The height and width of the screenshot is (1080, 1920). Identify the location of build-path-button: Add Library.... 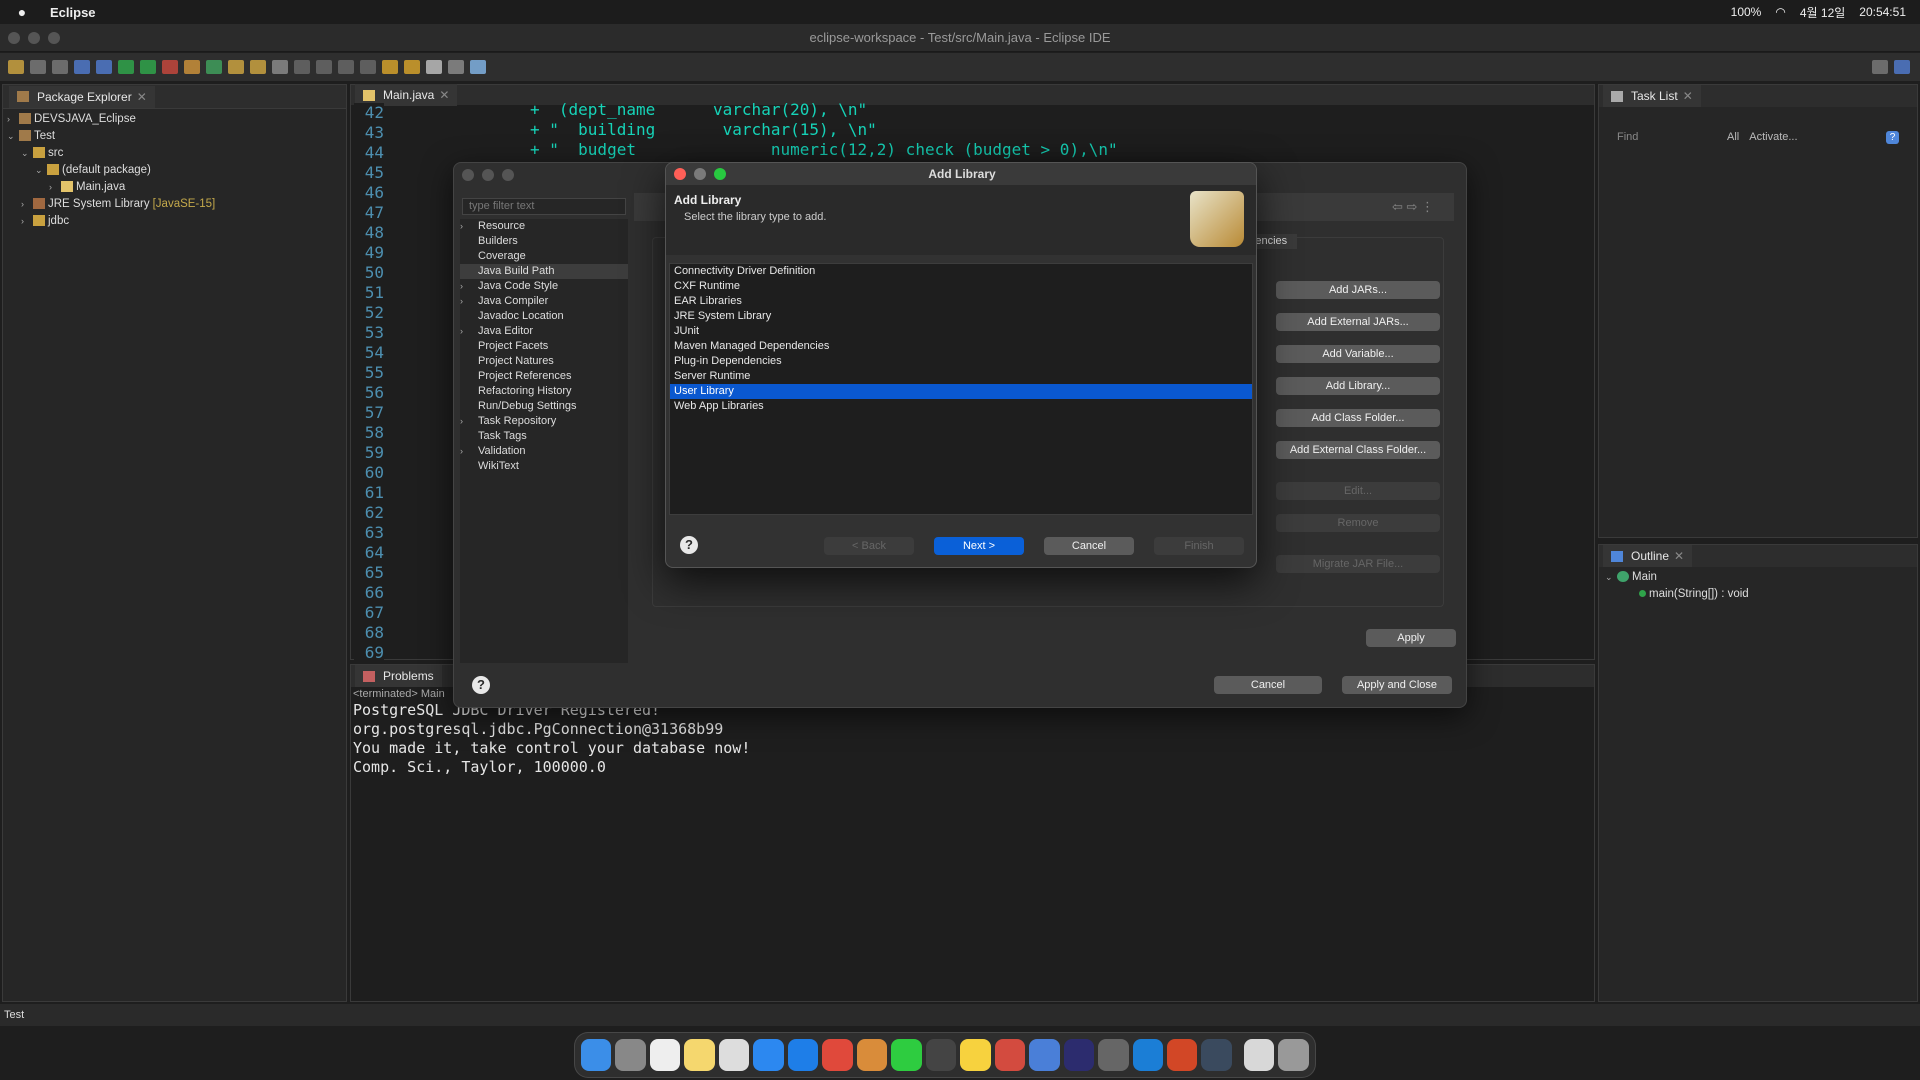
(1358, 386).